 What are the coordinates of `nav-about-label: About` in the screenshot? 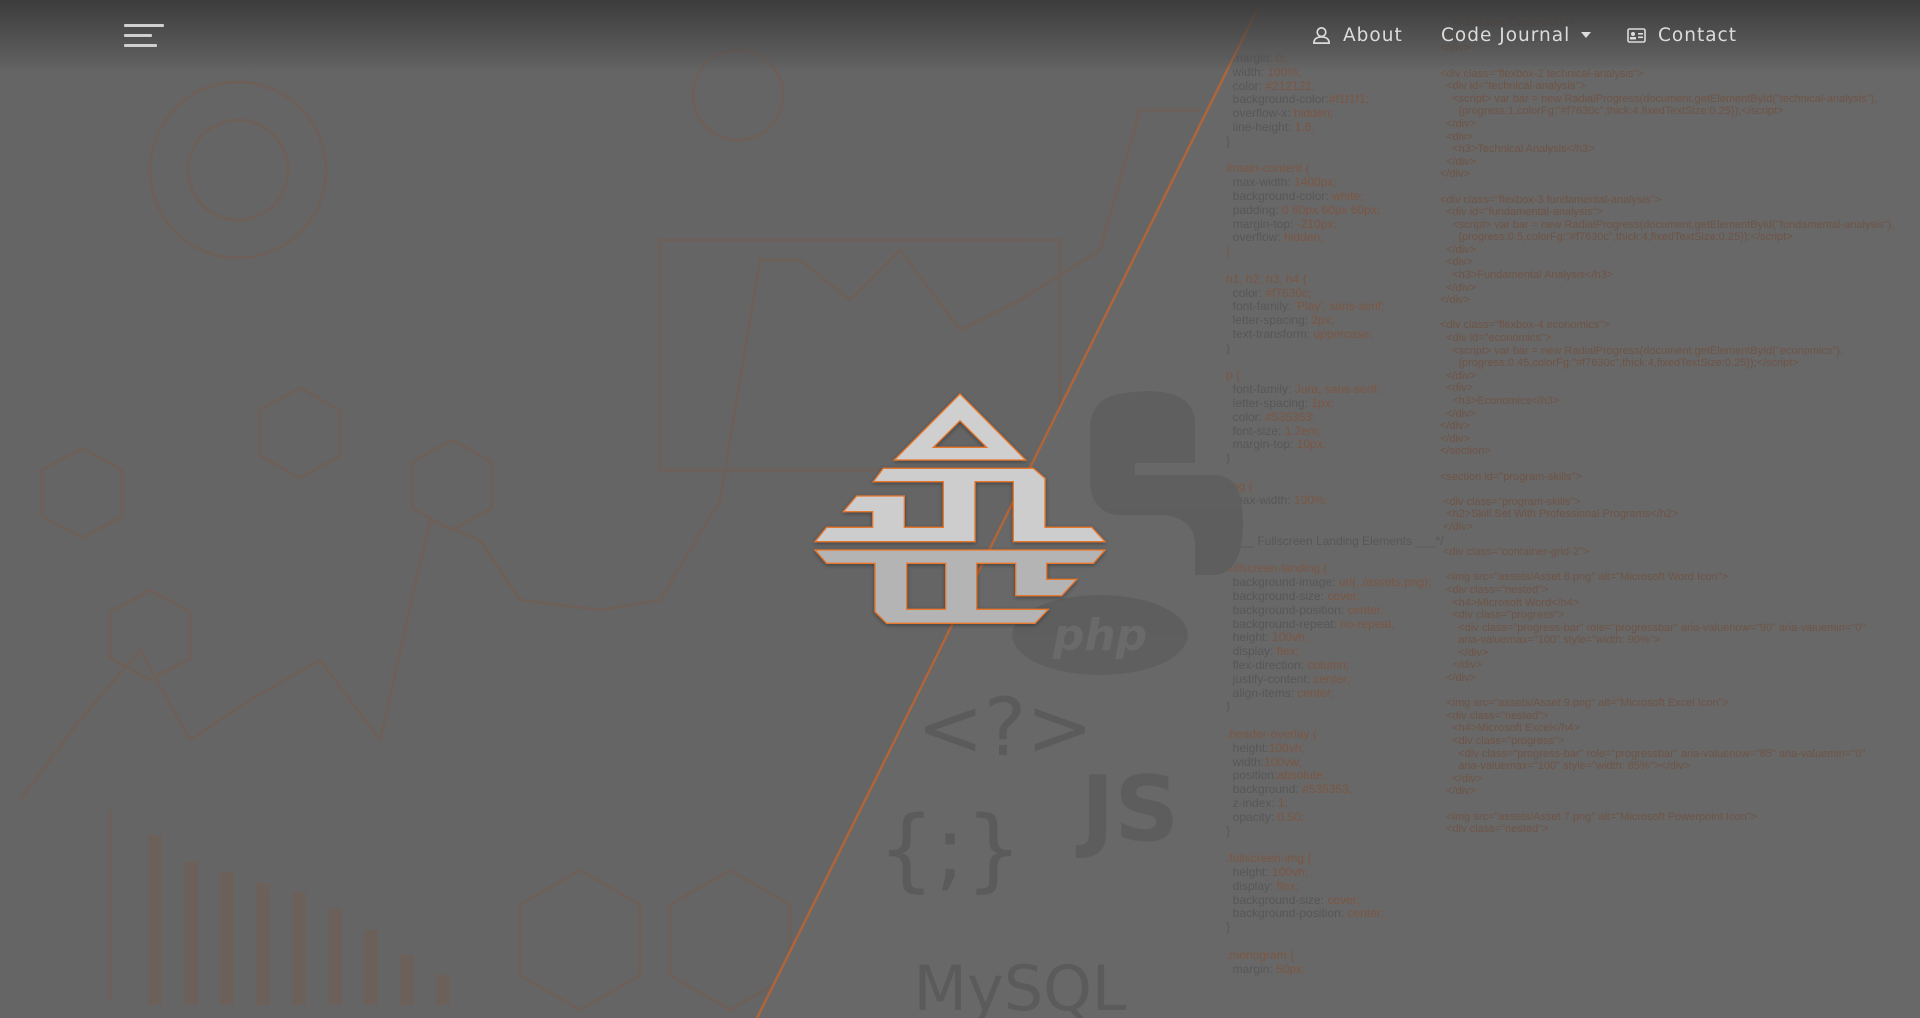 It's located at (1373, 35).